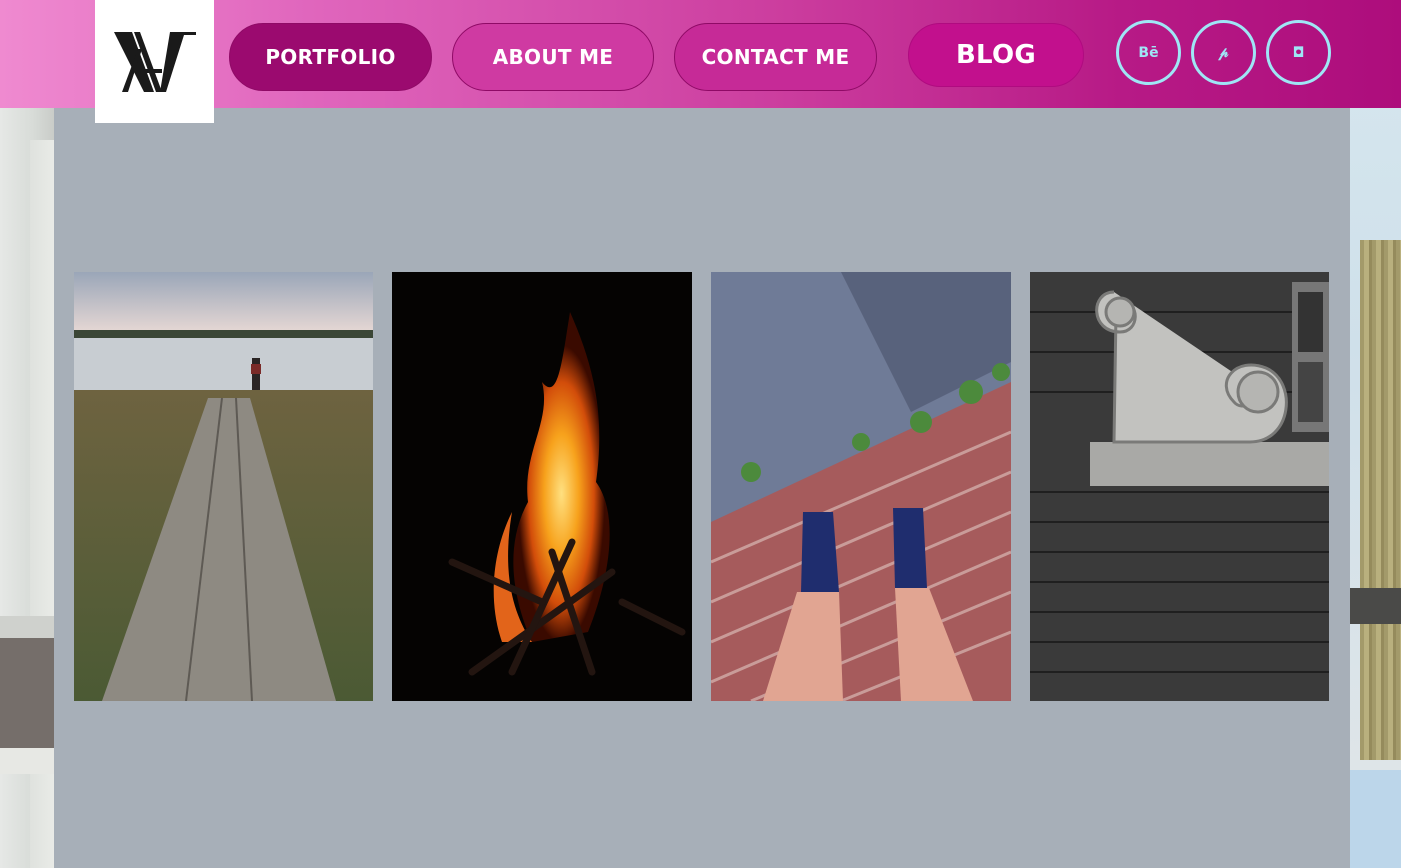 The height and width of the screenshot is (868, 1401). Describe the element at coordinates (553, 57) in the screenshot. I see `nav-about-me-button: ABOUT ME` at that location.